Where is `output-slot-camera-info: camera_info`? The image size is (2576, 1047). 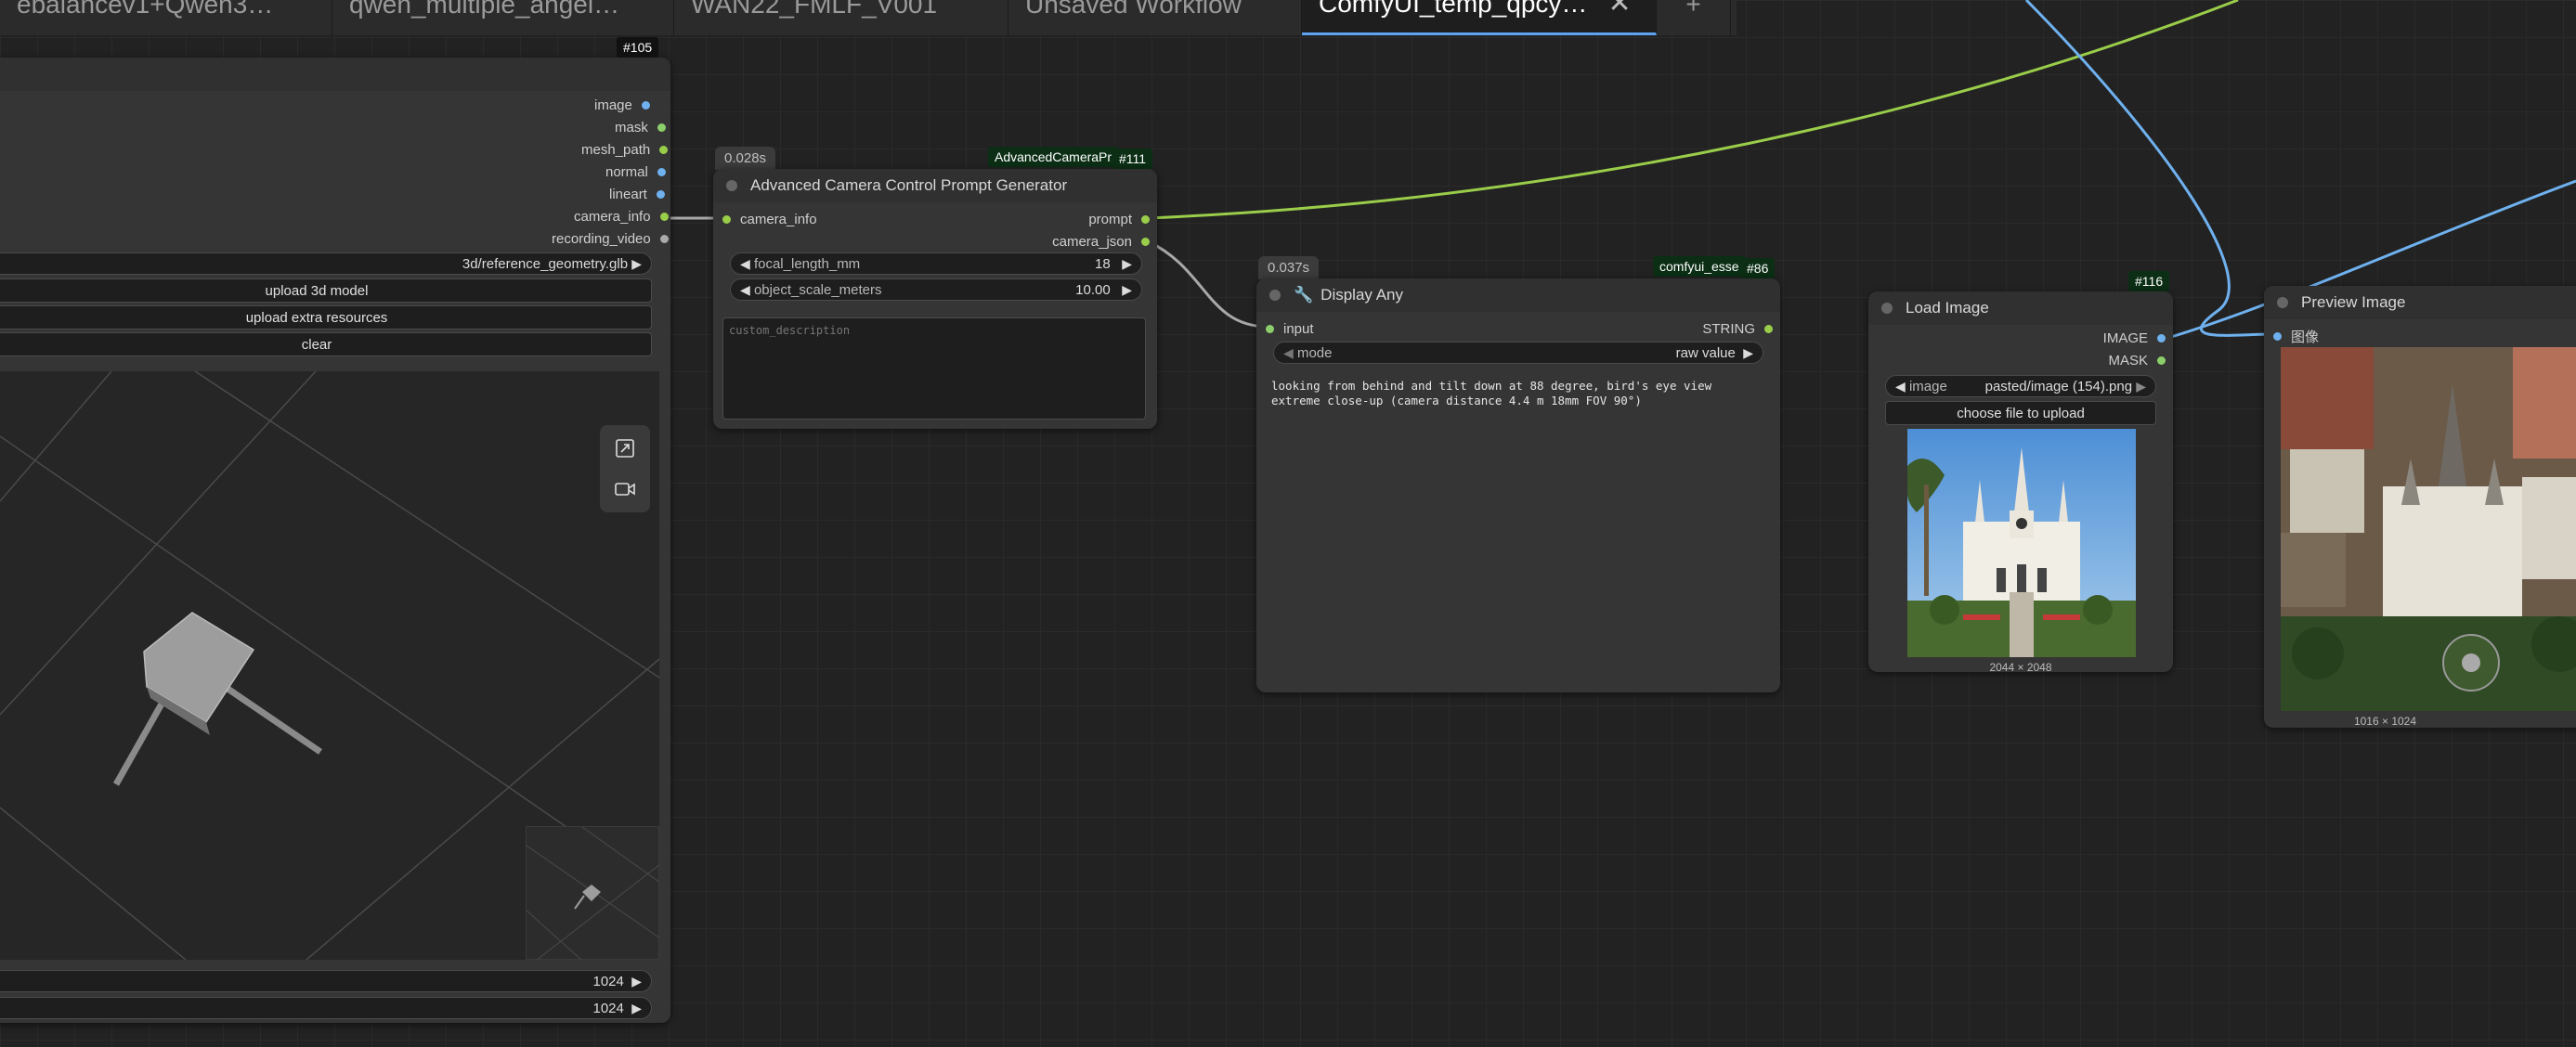 output-slot-camera-info: camera_info is located at coordinates (622, 217).